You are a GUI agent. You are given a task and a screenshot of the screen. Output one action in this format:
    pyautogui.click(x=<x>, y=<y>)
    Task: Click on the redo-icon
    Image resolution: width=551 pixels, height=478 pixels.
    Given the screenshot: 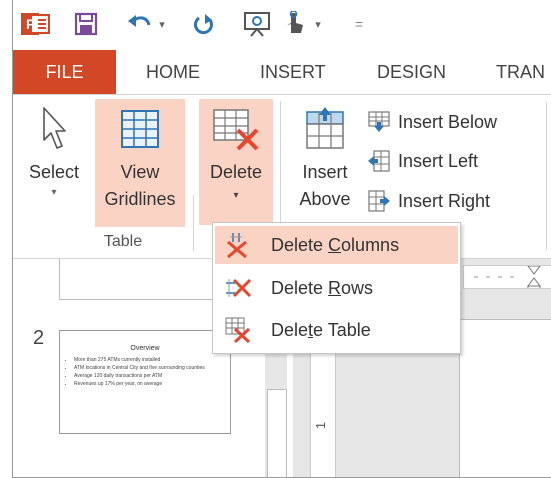 What is the action you would take?
    pyautogui.click(x=204, y=24)
    